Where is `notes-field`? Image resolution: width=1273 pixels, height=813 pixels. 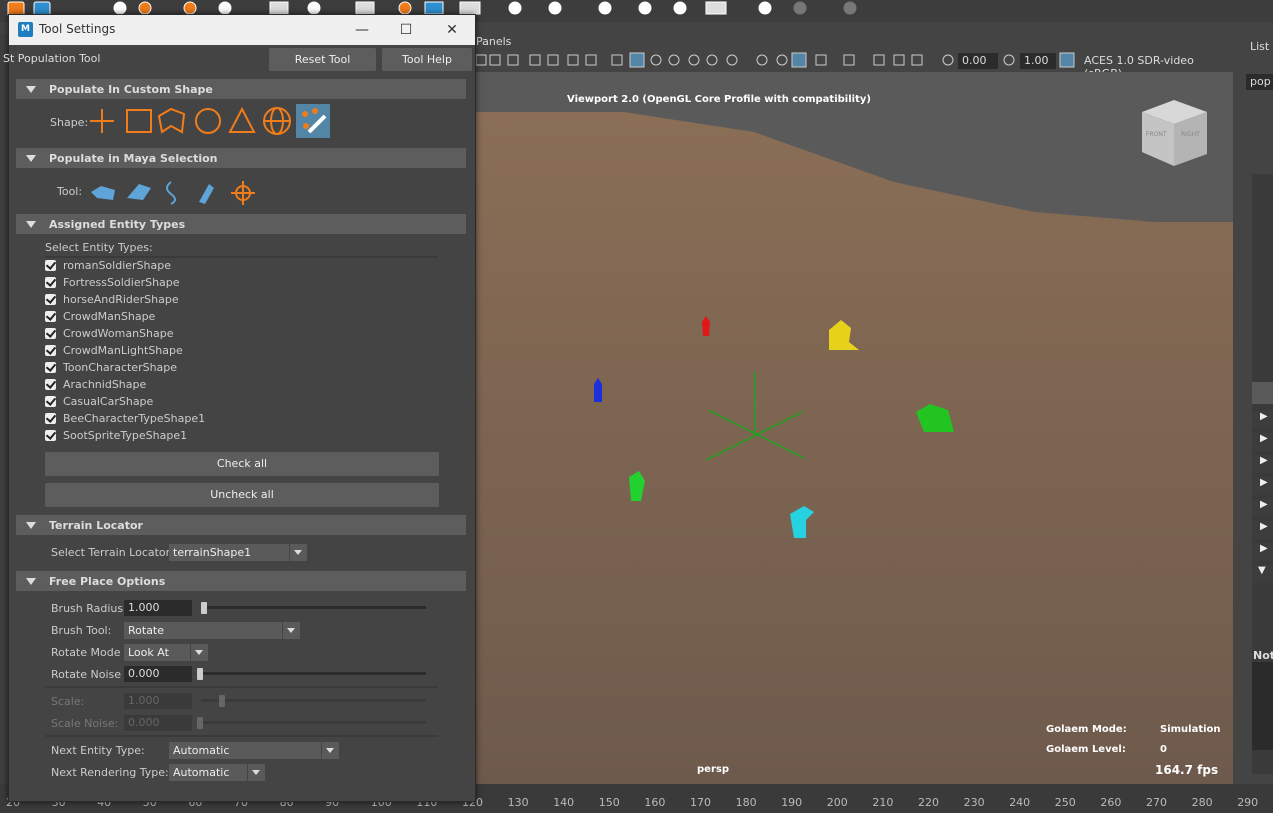 notes-field is located at coordinates (1262, 706).